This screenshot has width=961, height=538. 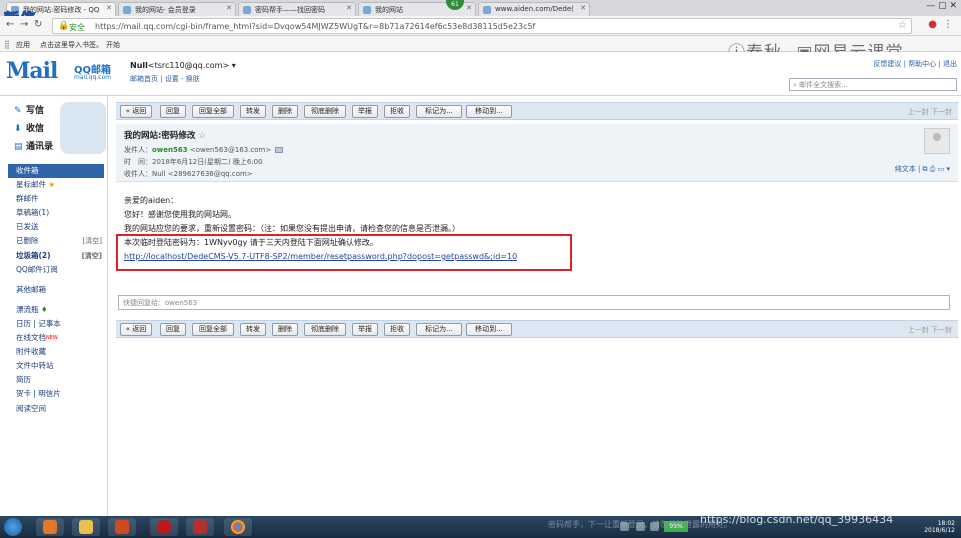 I want to click on empty-spam-link: [清空], so click(x=92, y=256).